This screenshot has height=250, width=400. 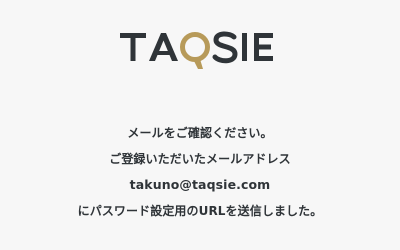 What do you see at coordinates (200, 133) in the screenshot?
I see `message-line-1: メールをご確認ください。` at bounding box center [200, 133].